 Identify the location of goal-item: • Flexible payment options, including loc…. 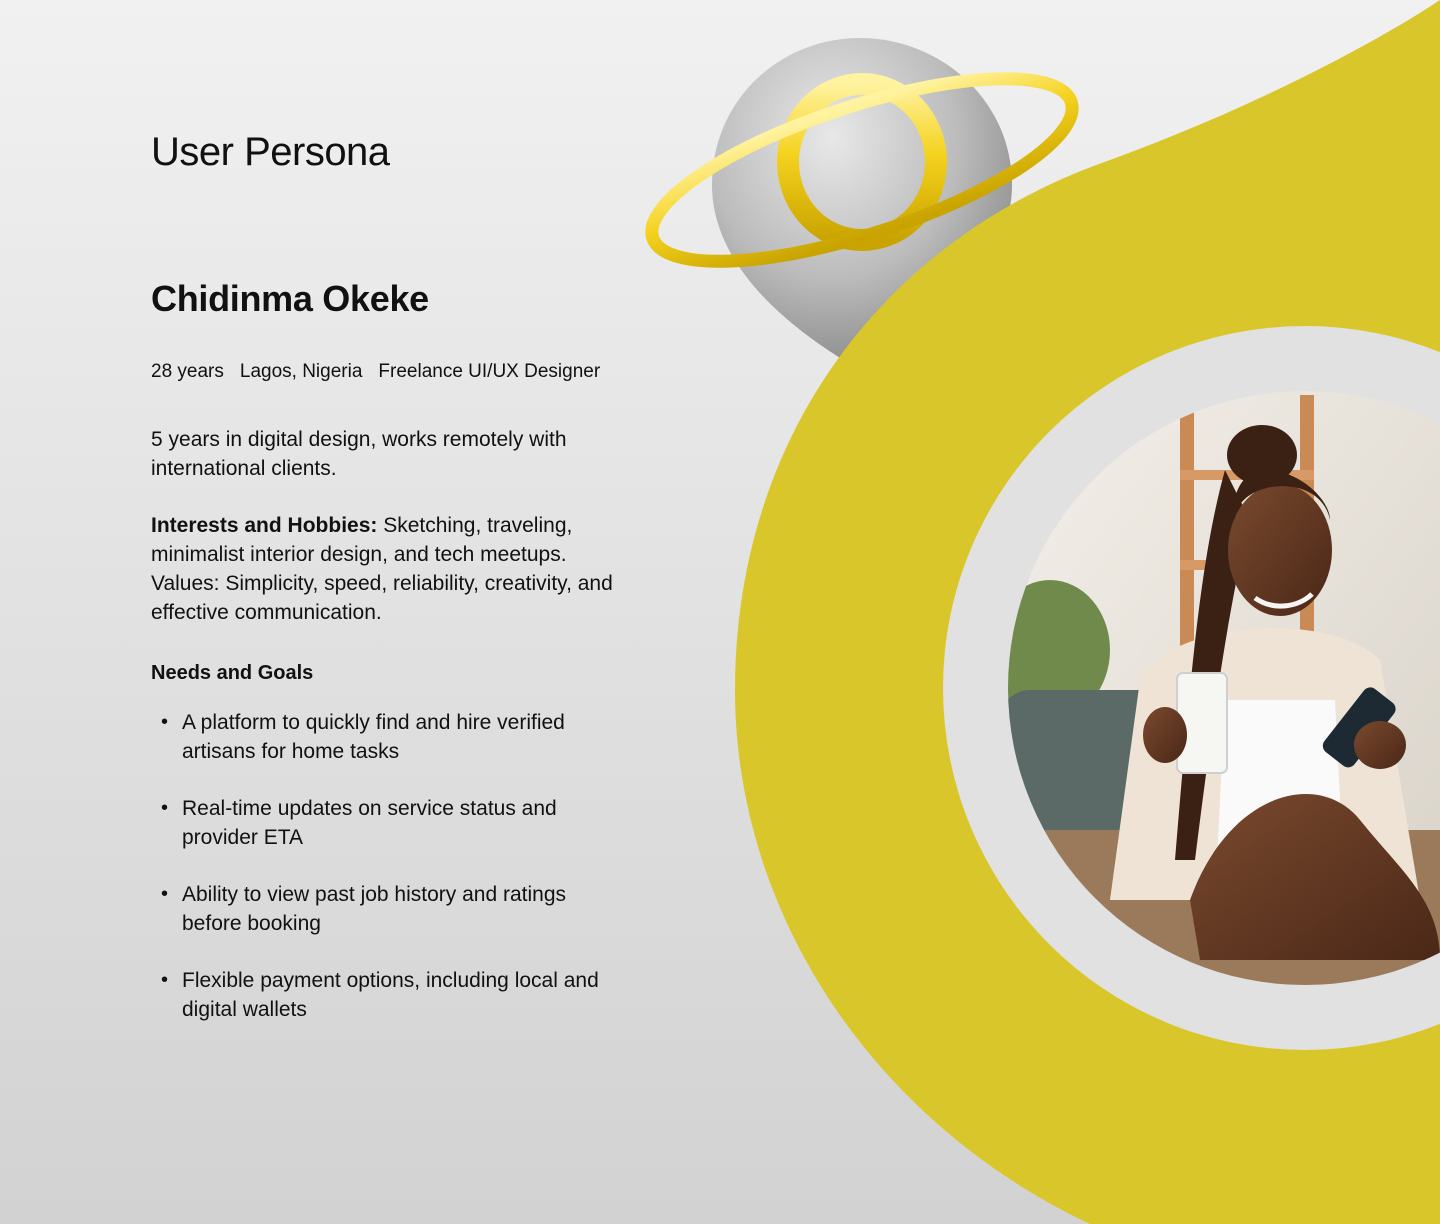
(386, 995).